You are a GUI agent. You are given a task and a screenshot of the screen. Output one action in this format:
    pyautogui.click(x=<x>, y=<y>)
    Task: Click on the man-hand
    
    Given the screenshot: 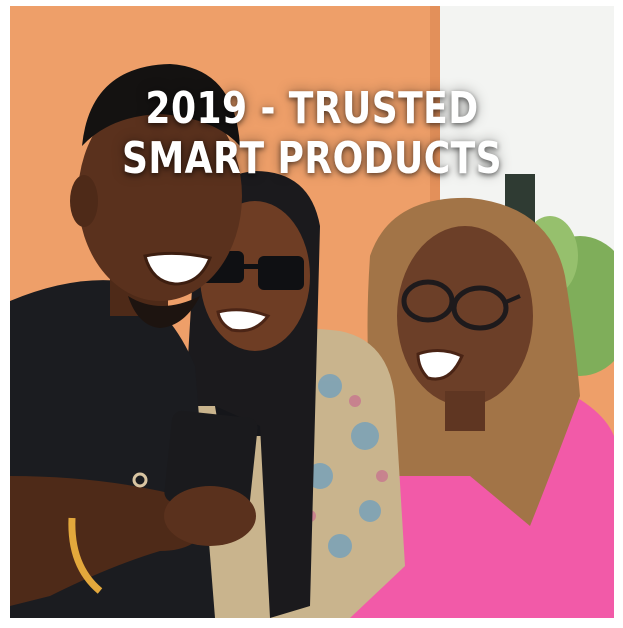 What is the action you would take?
    pyautogui.click(x=210, y=516)
    